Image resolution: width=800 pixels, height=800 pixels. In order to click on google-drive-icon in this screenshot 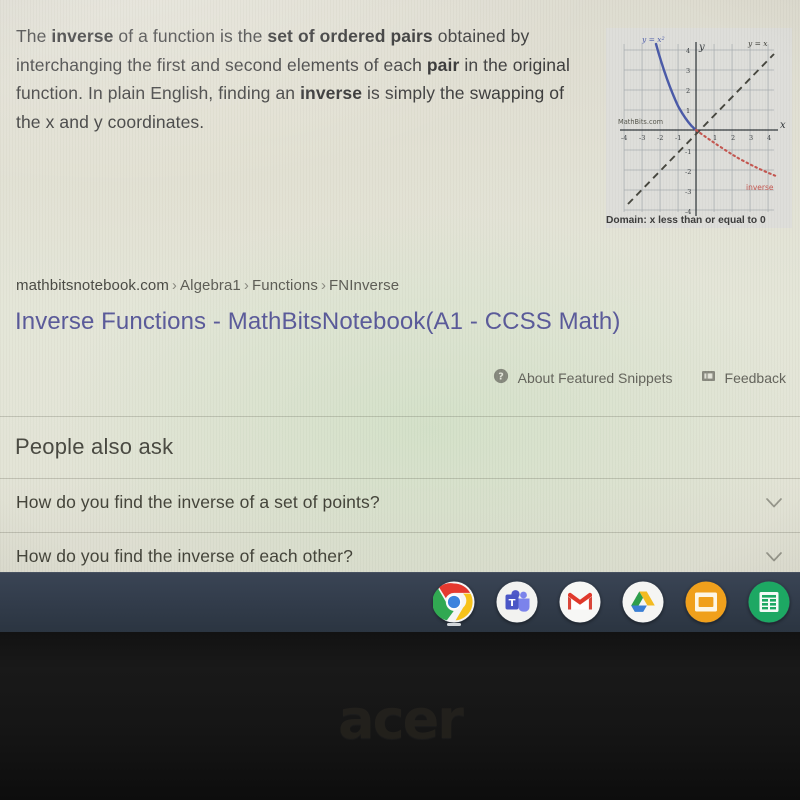, I will do `click(643, 602)`.